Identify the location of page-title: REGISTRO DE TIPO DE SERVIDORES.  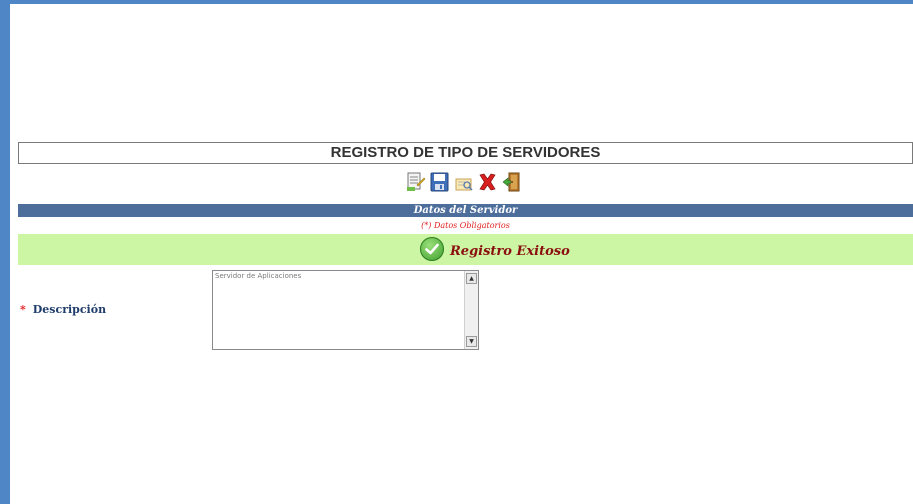
(465, 153).